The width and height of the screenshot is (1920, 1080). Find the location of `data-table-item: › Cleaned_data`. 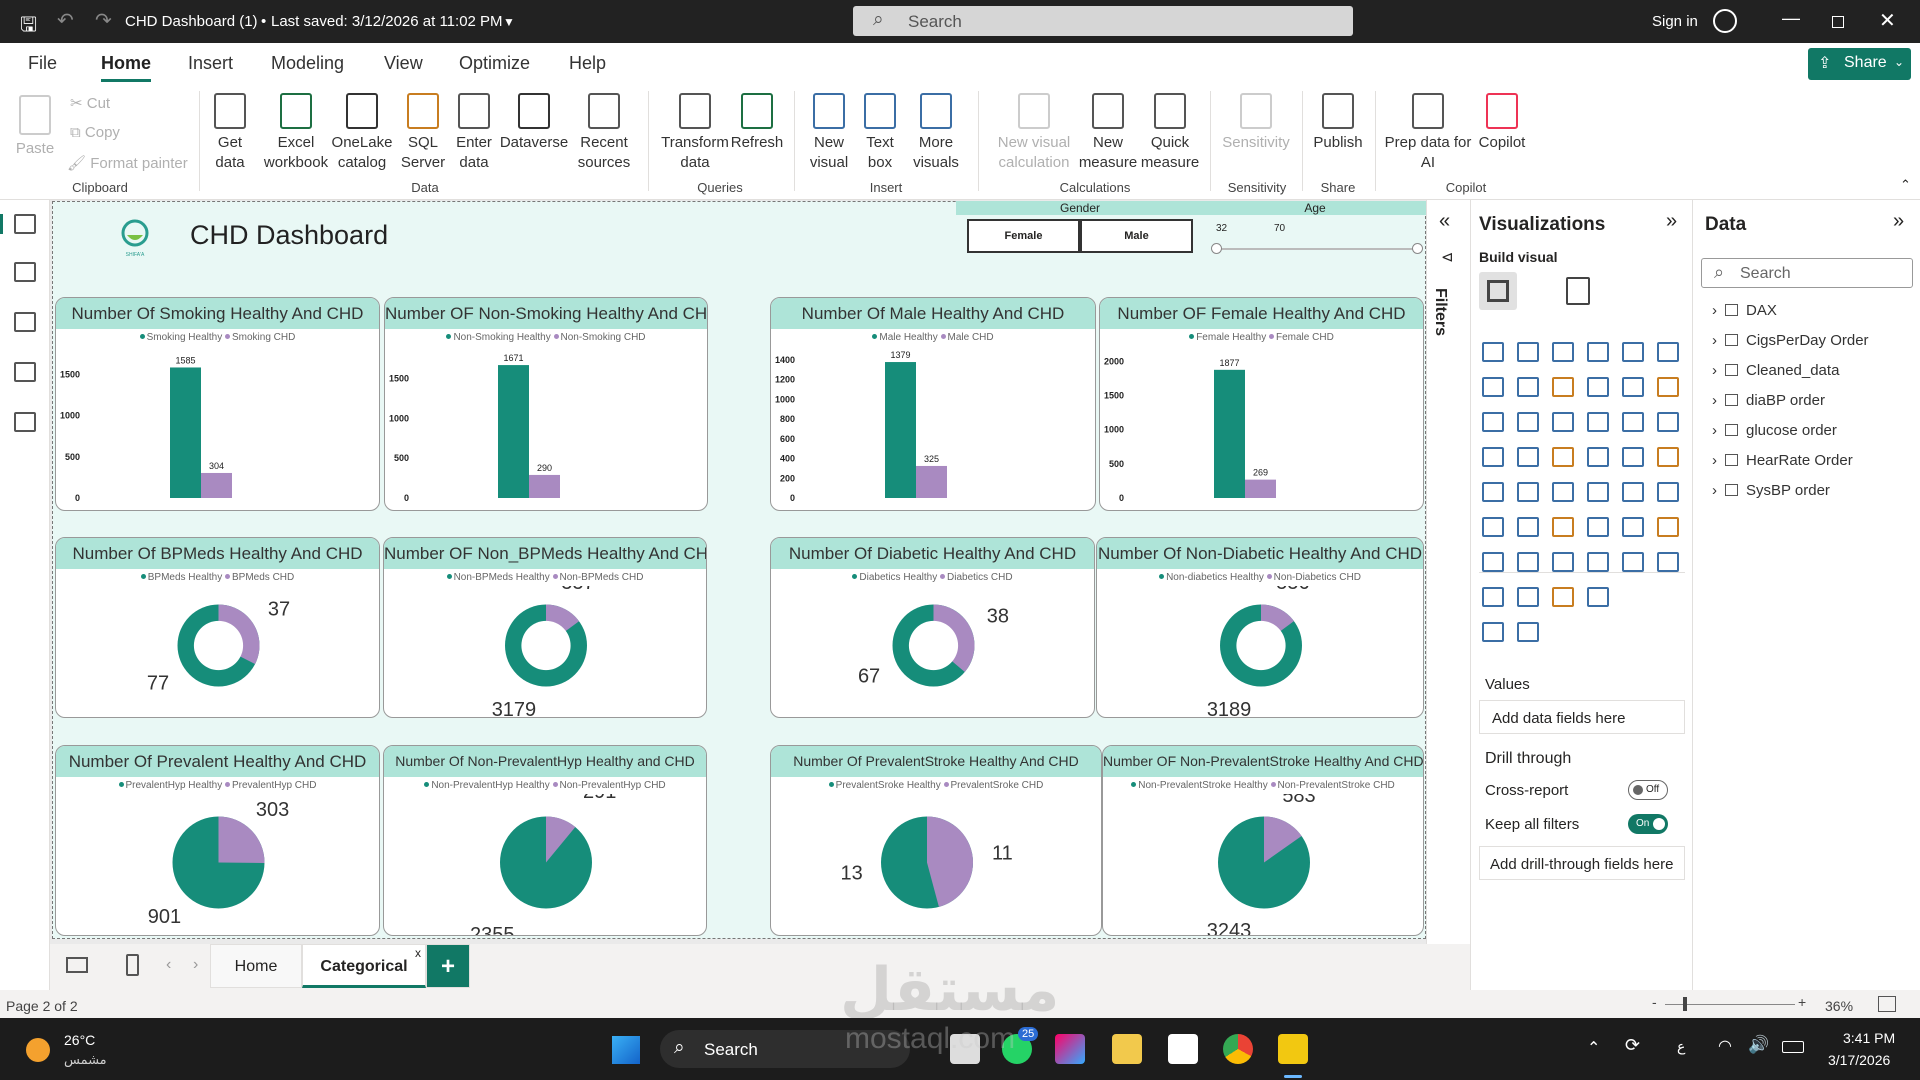

data-table-item: › Cleaned_data is located at coordinates (1775, 370).